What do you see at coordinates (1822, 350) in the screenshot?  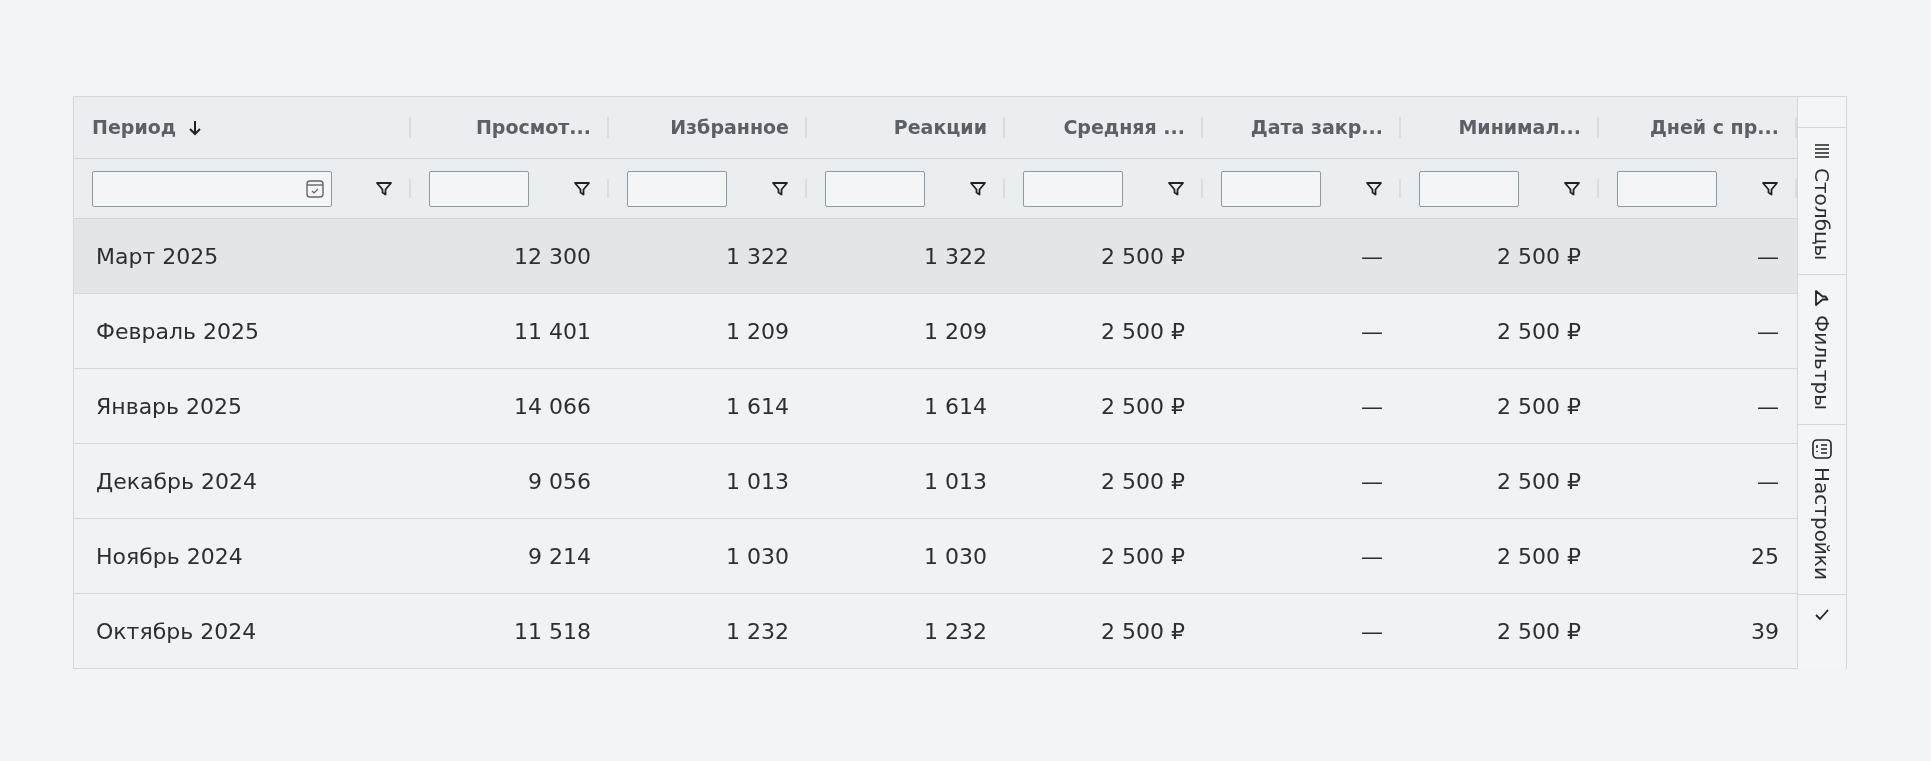 I see `side-panel-tab: Фильтры` at bounding box center [1822, 350].